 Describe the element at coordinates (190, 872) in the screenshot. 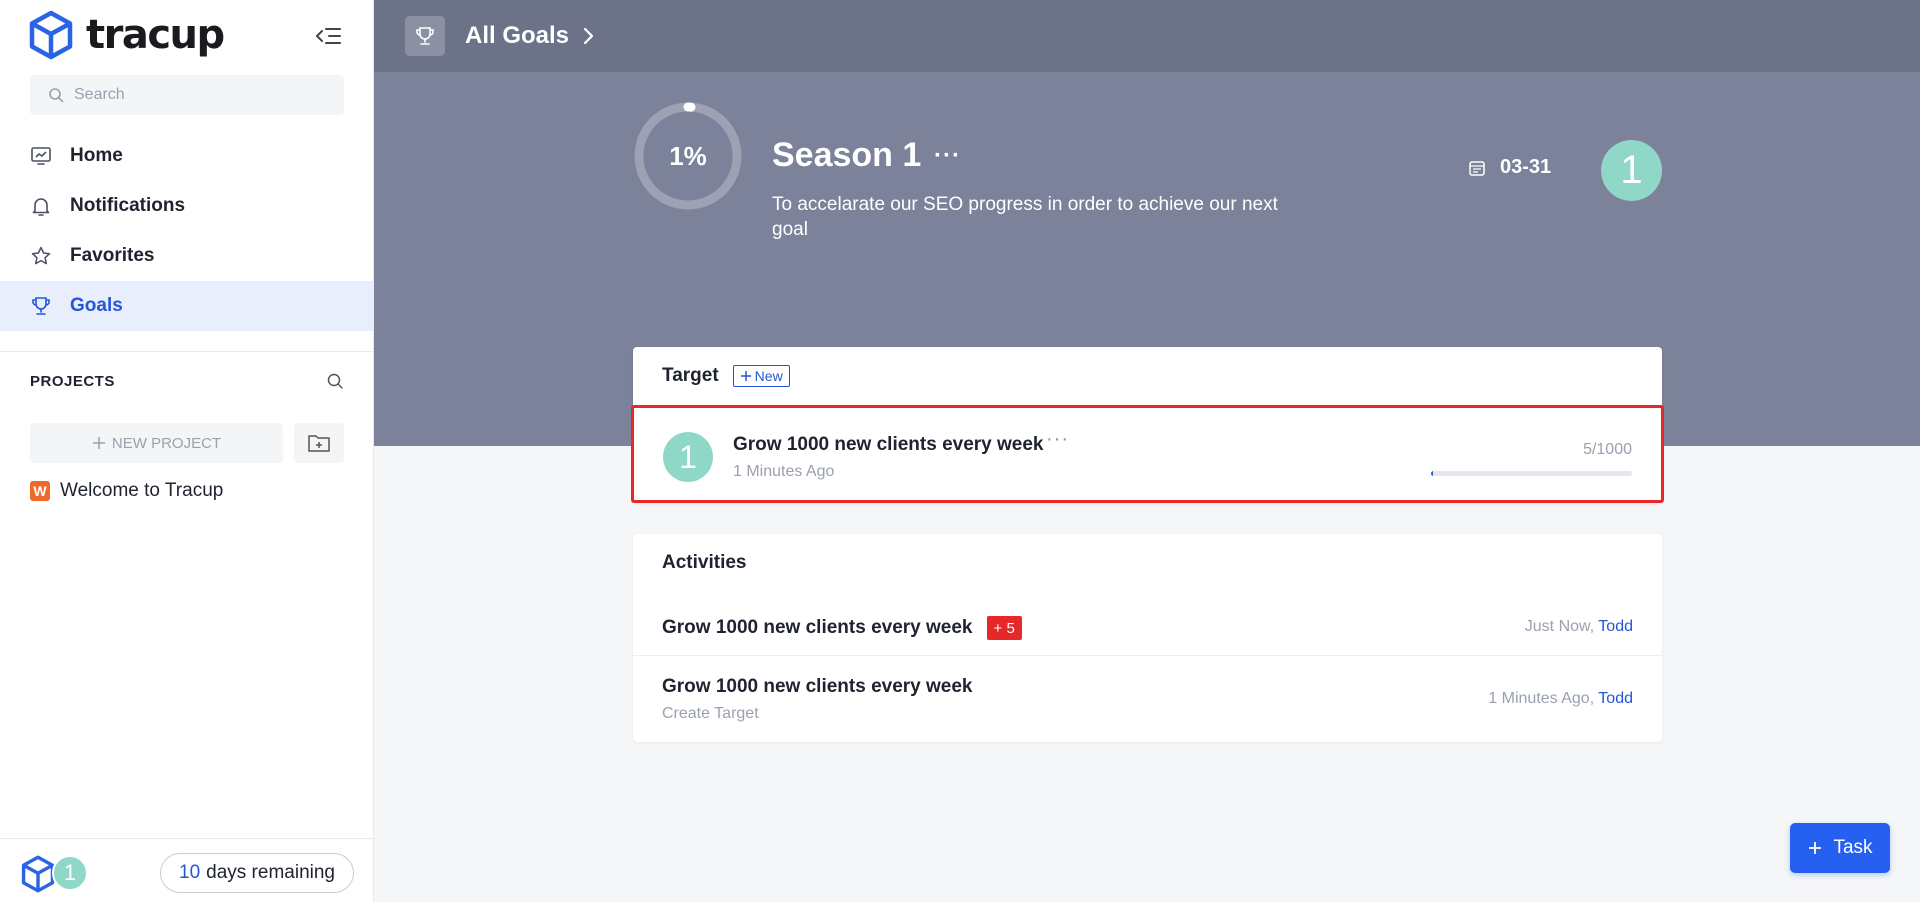

I see `trial-days-count: 10` at that location.